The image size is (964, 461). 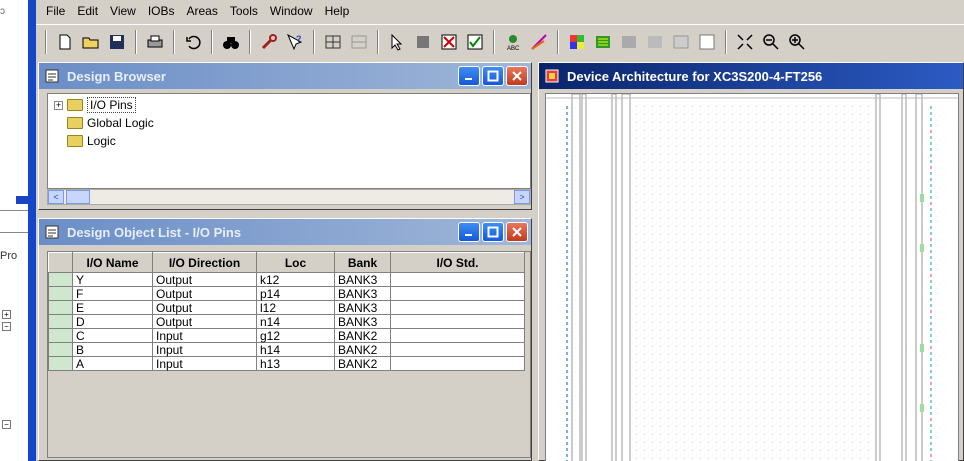 What do you see at coordinates (751, 76) in the screenshot?
I see `device-architecture-titlebar: Device Architecture for XC3S200-4-FT256` at bounding box center [751, 76].